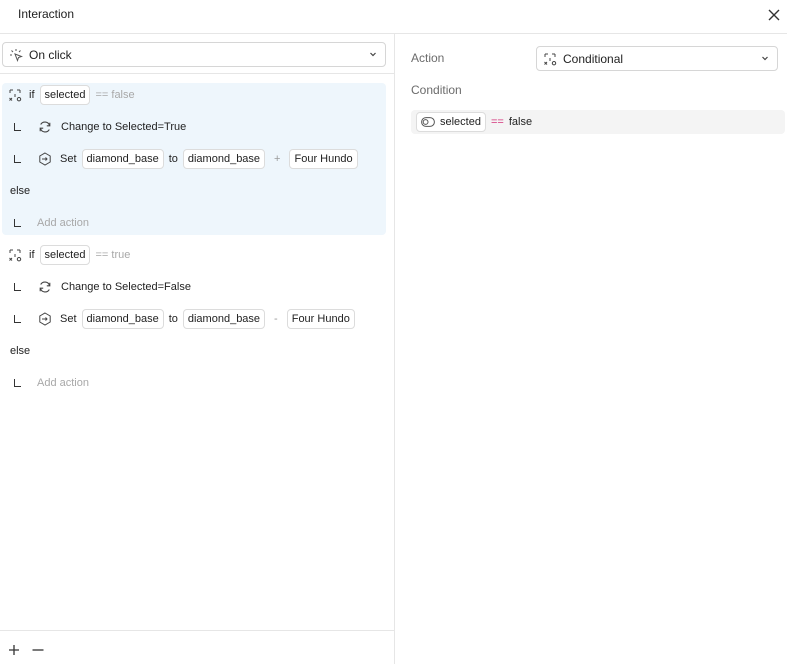 Image resolution: width=787 pixels, height=664 pixels. I want to click on action-row: Change to Selected=False, so click(96, 287).